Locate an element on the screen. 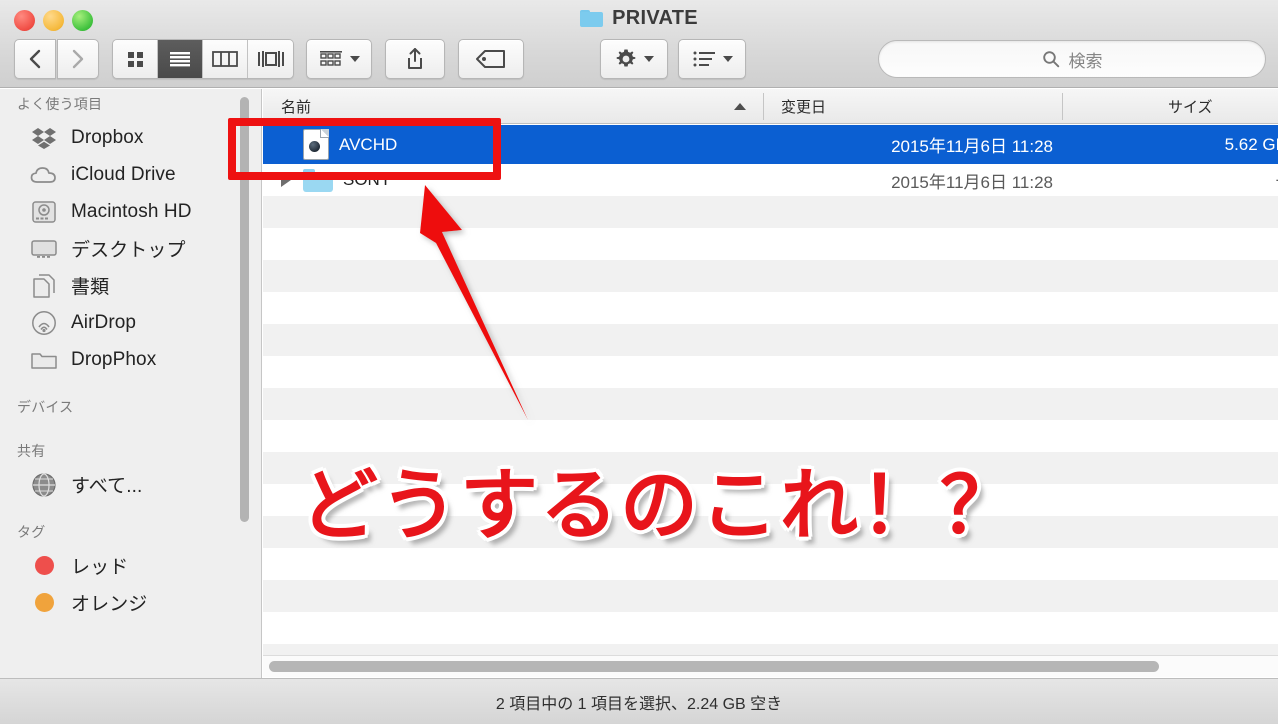  network-globe-icon is located at coordinates (44, 484).